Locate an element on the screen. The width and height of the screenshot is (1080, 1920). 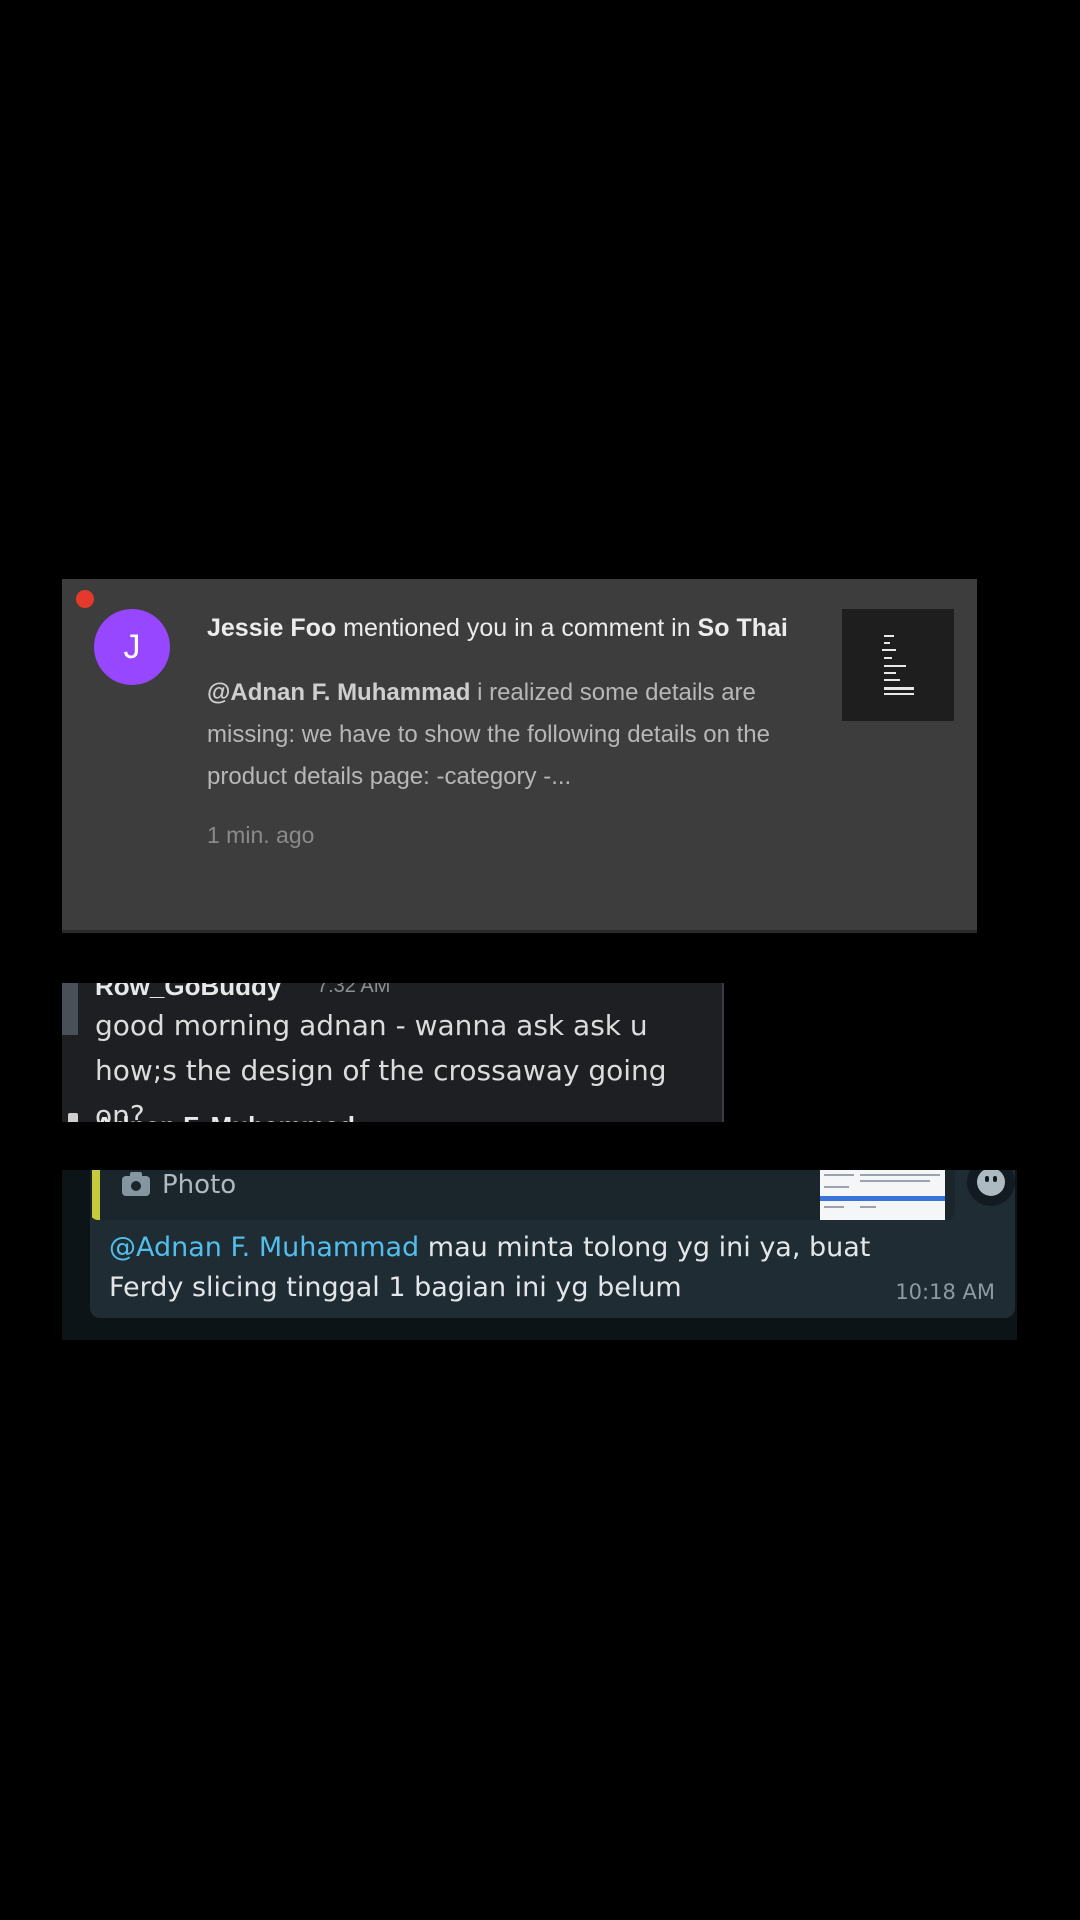
avatar: J is located at coordinates (132, 647).